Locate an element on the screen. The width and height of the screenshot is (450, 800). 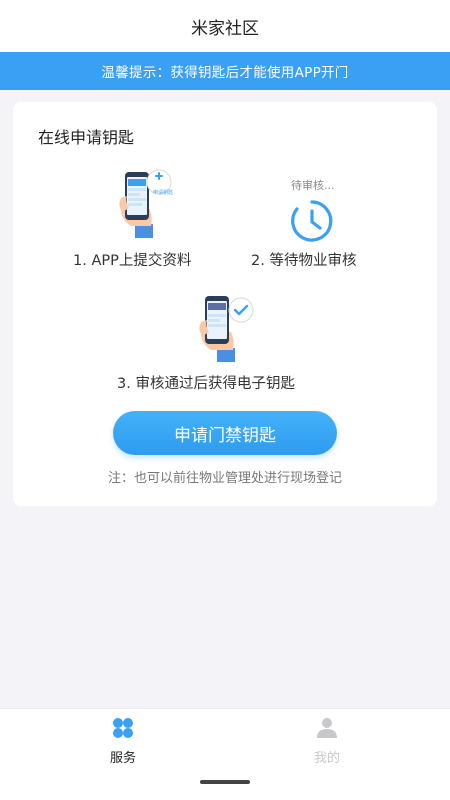
phone-badge-text: 申请钥匙 is located at coordinates (163, 193).